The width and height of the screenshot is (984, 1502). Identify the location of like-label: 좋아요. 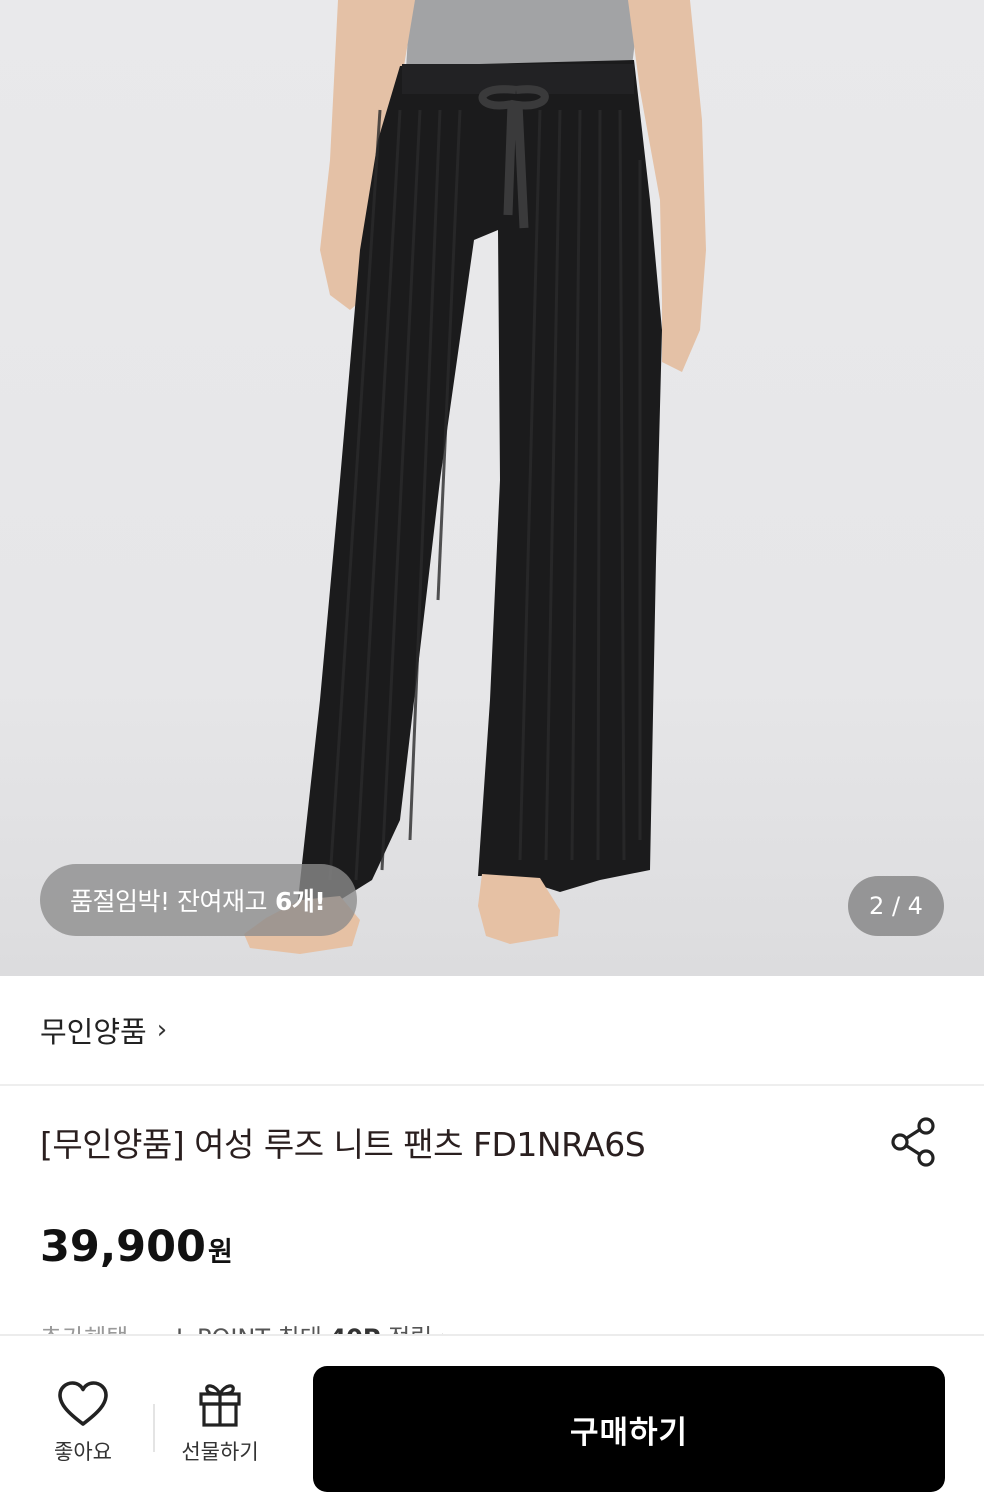
(83, 1452).